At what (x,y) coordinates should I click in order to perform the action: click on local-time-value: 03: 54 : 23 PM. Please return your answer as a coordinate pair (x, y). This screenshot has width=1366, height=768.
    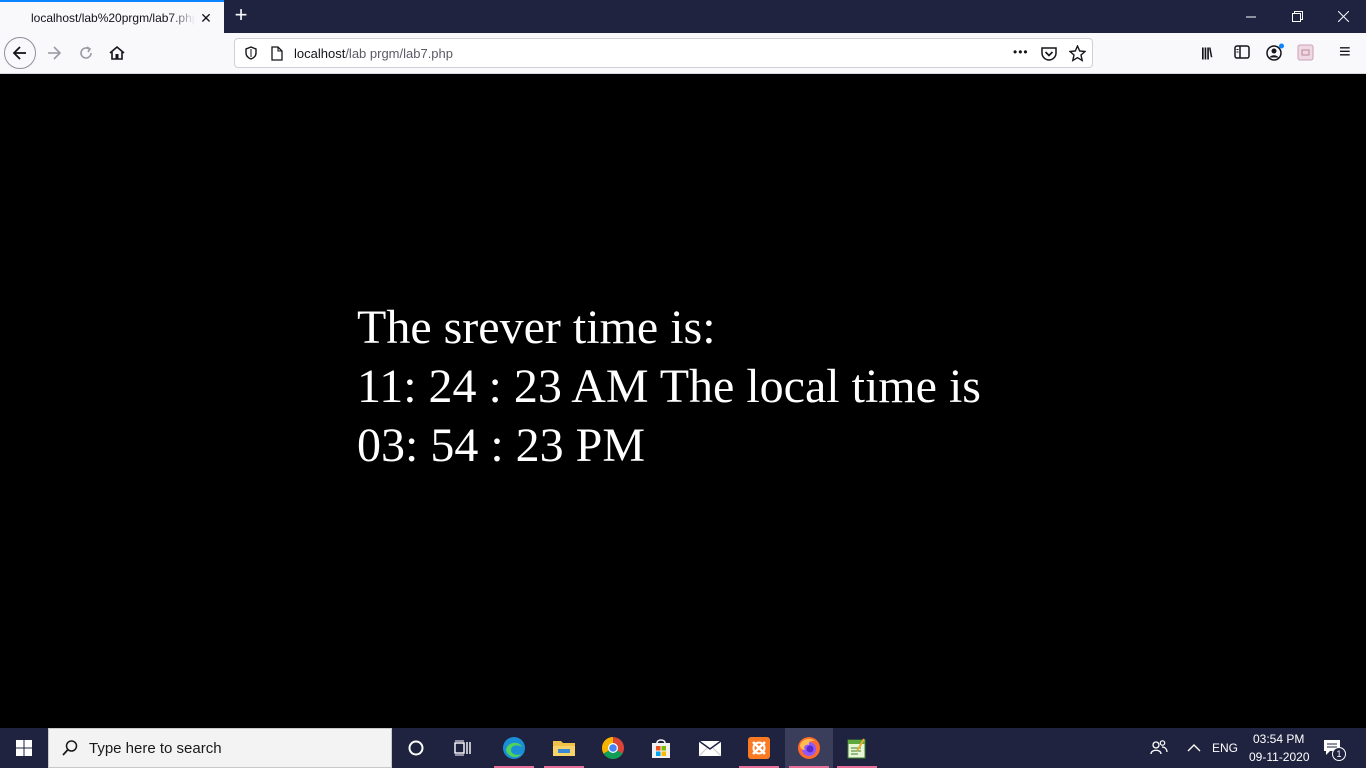
    Looking at the image, I should click on (501, 445).